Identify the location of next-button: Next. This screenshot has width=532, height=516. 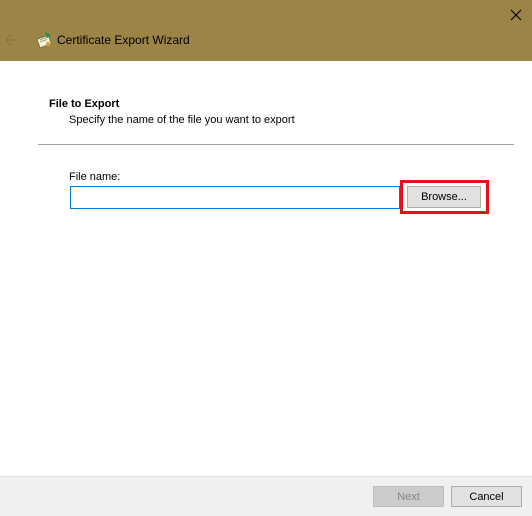
(408, 496).